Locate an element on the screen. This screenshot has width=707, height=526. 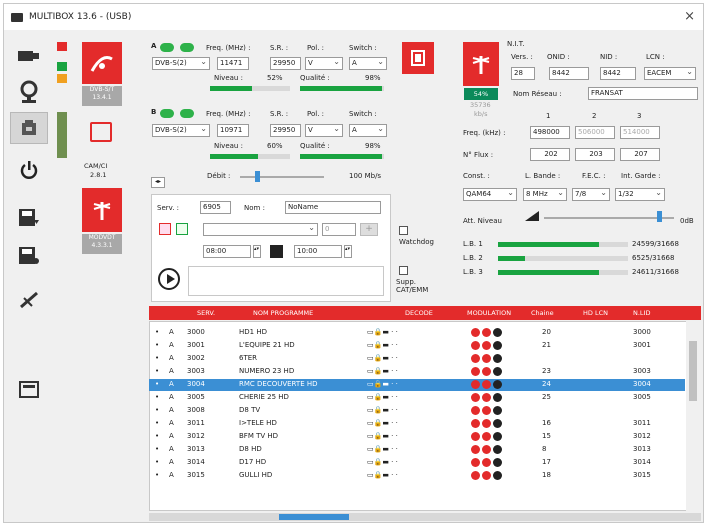
expand-button: ◂▸ is located at coordinates (158, 182).